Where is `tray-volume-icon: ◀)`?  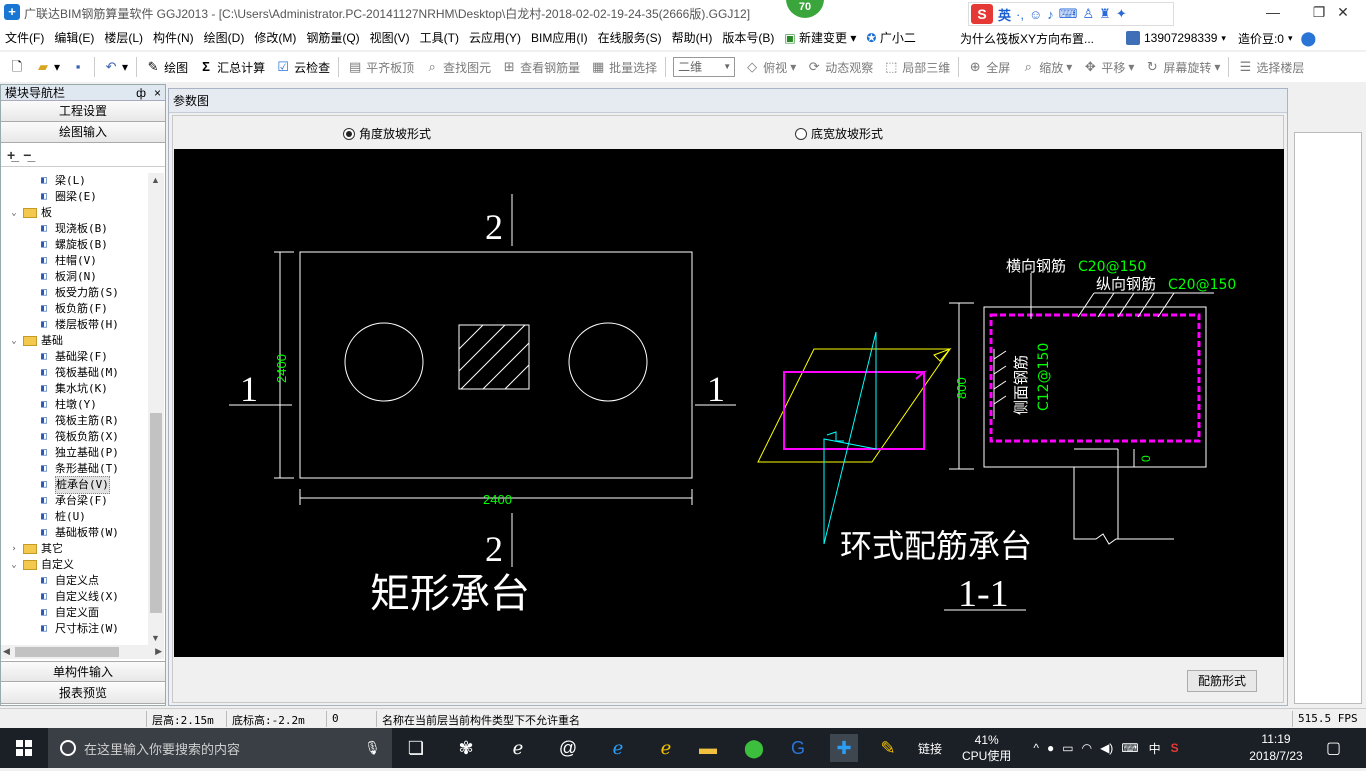
tray-volume-icon: ◀) is located at coordinates (1106, 748).